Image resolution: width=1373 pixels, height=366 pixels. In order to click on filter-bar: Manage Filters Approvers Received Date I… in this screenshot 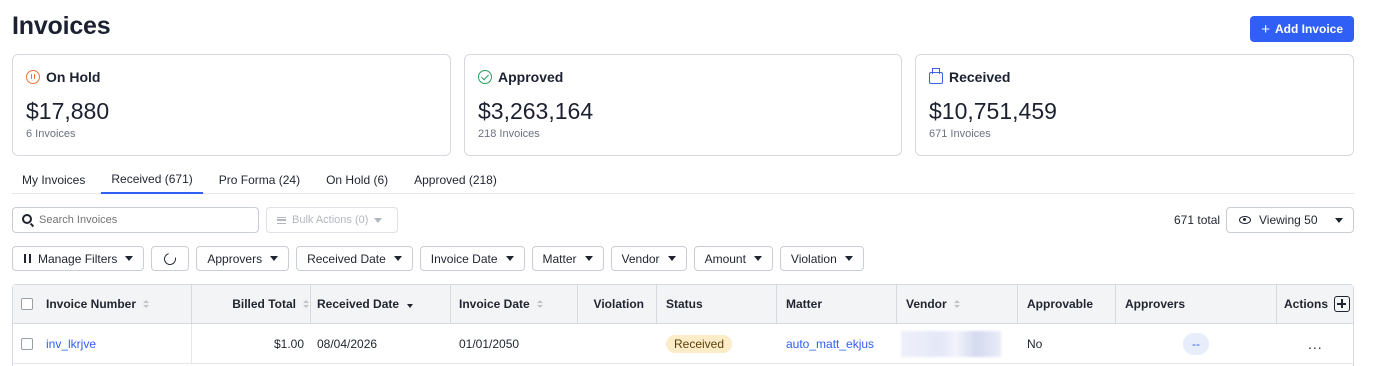, I will do `click(438, 258)`.